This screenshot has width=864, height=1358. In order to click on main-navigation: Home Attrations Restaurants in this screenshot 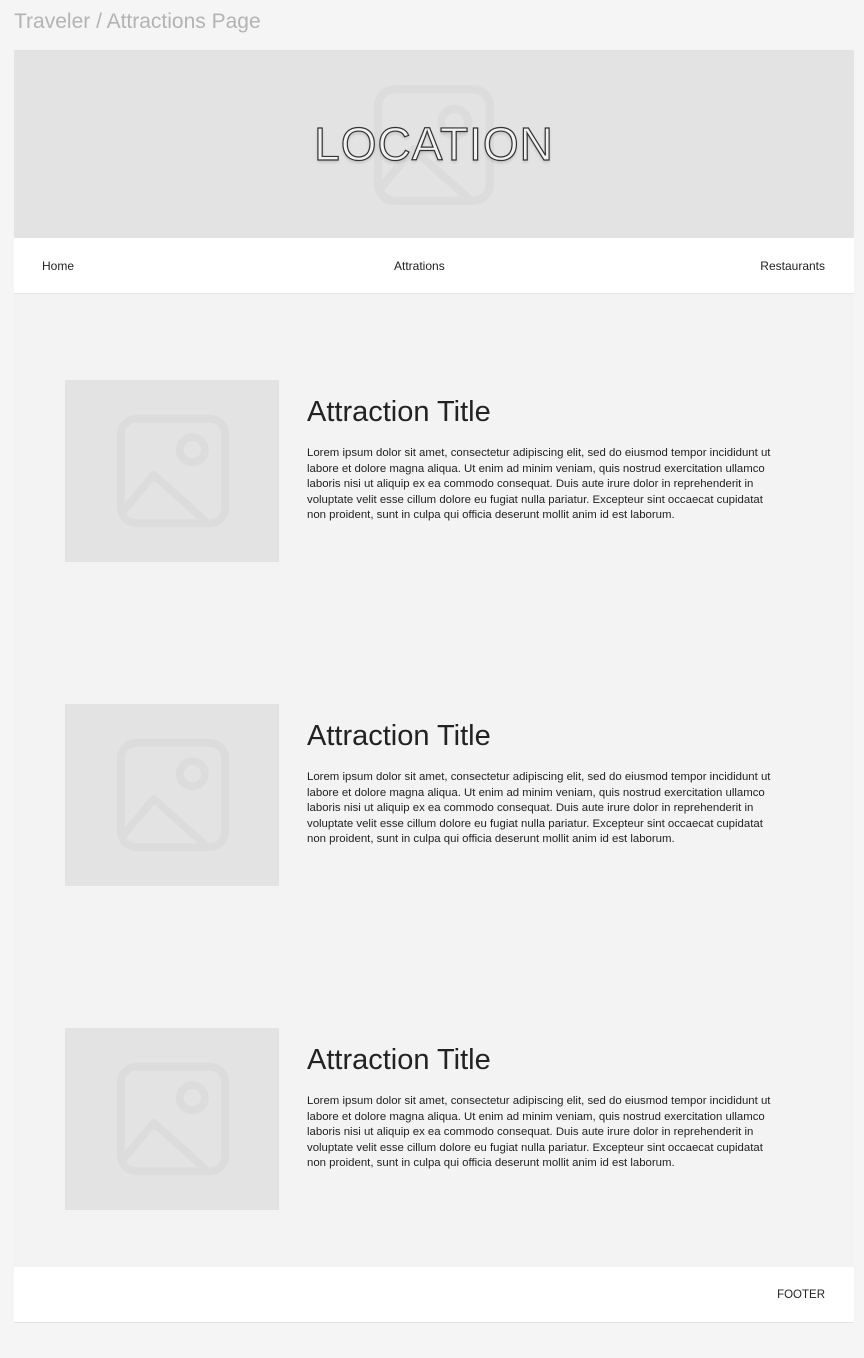, I will do `click(434, 266)`.